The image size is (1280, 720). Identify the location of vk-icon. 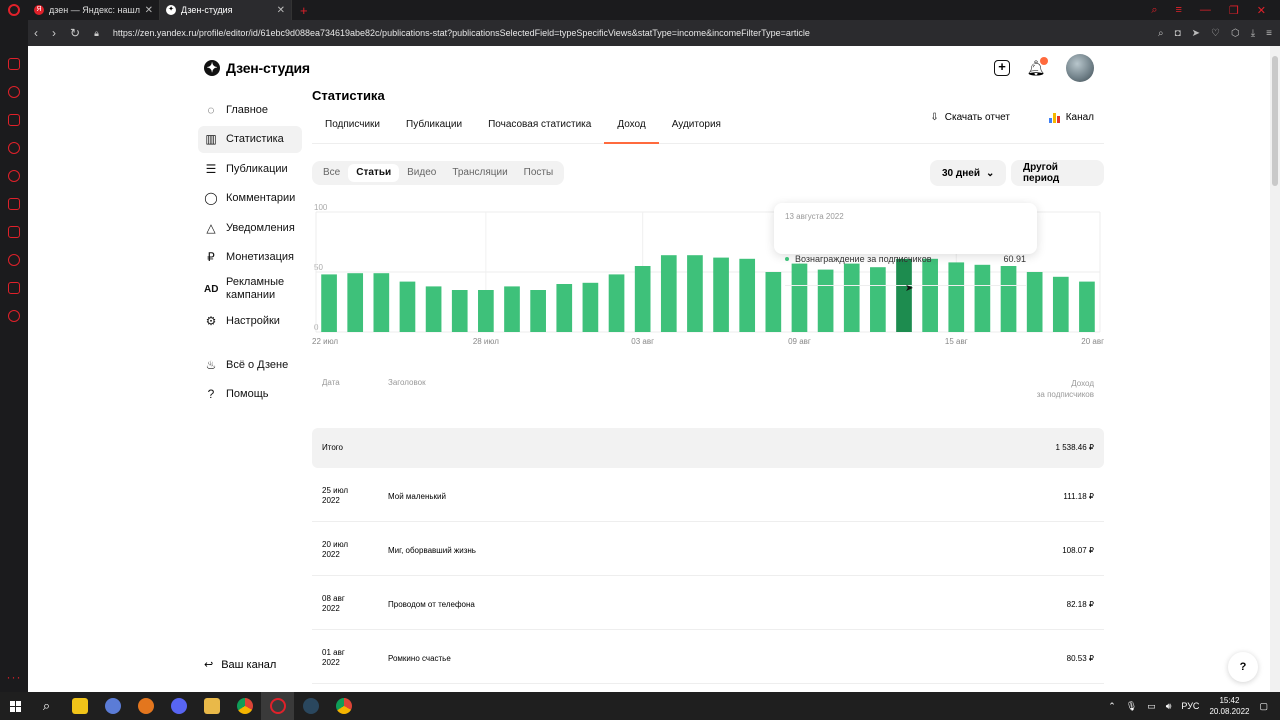
(14, 204).